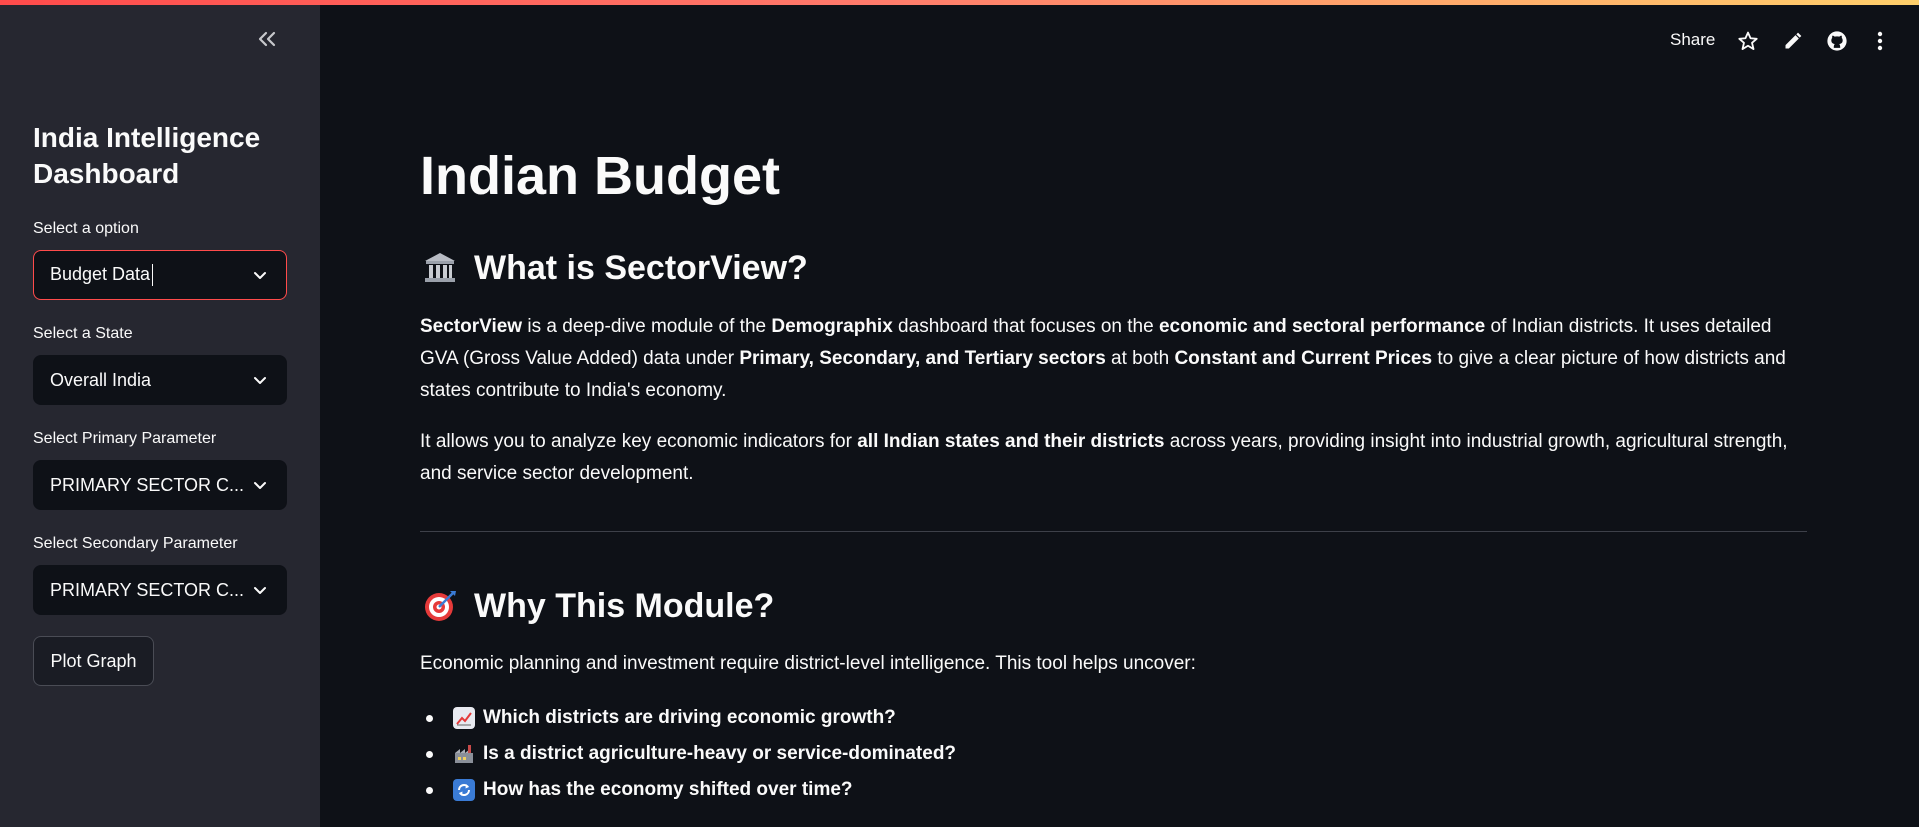  I want to click on pencil-icon, so click(1793, 41).